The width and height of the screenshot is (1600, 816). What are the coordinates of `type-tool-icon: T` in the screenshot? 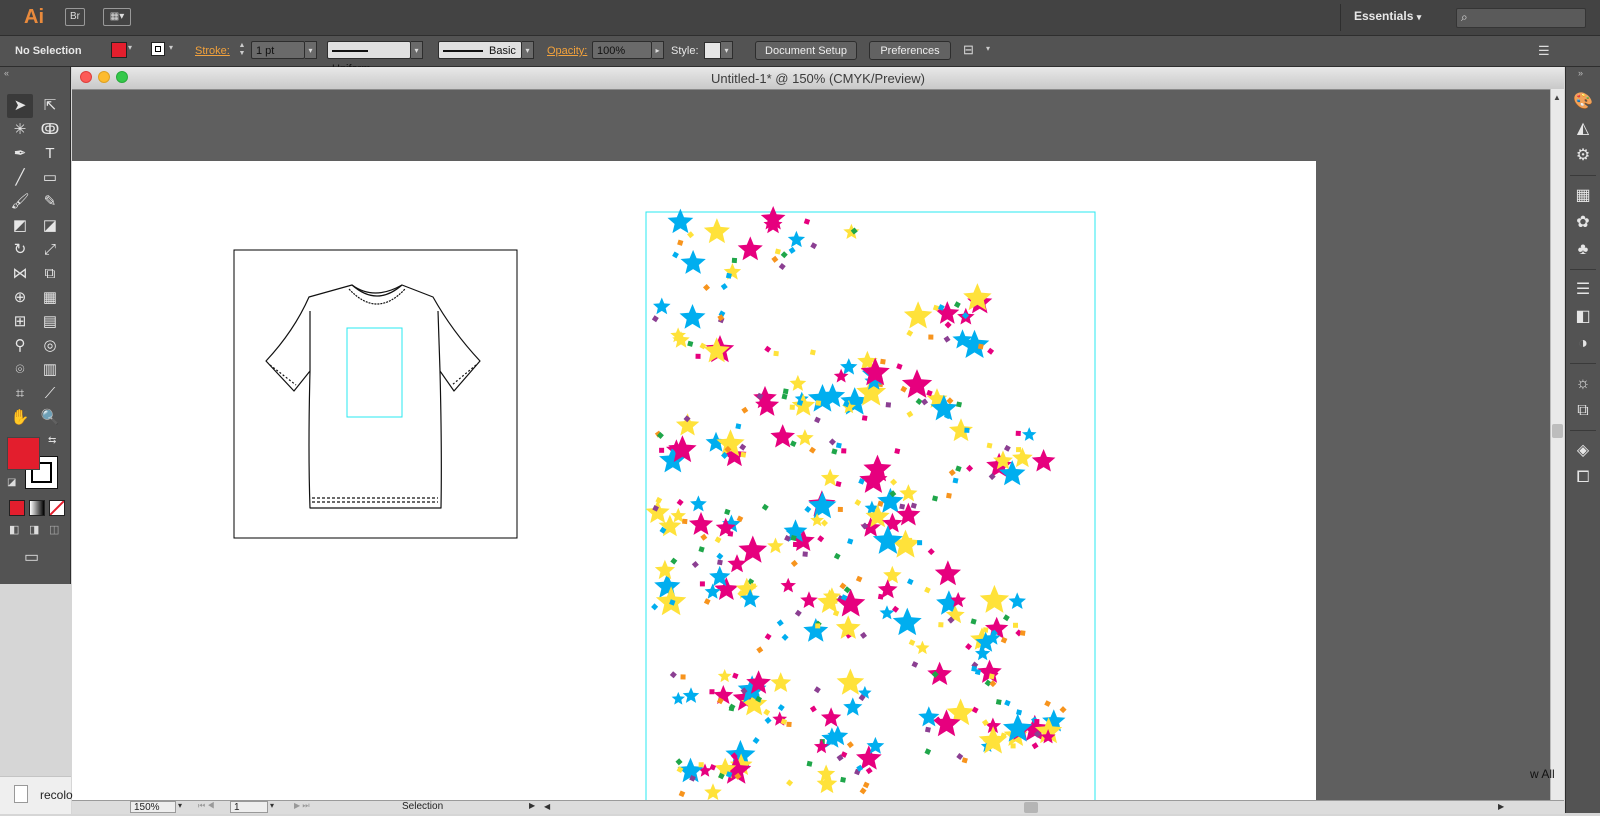 It's located at (50, 154).